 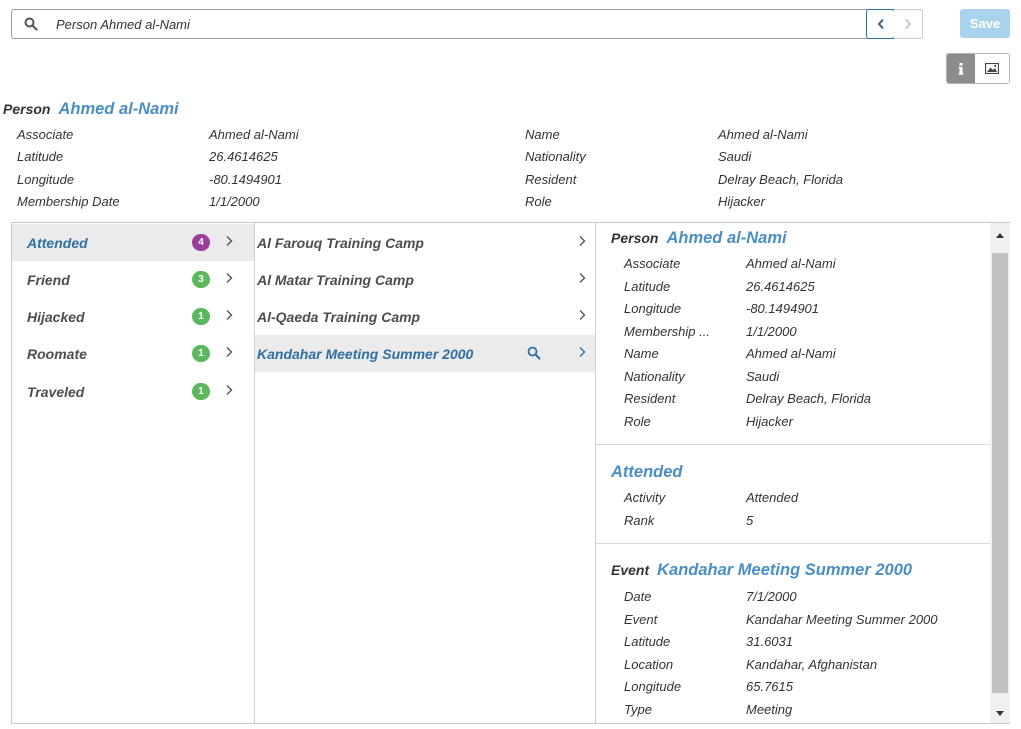 What do you see at coordinates (425, 353) in the screenshot?
I see `entity-item-selected: Kandahar Meeting Summer 2000` at bounding box center [425, 353].